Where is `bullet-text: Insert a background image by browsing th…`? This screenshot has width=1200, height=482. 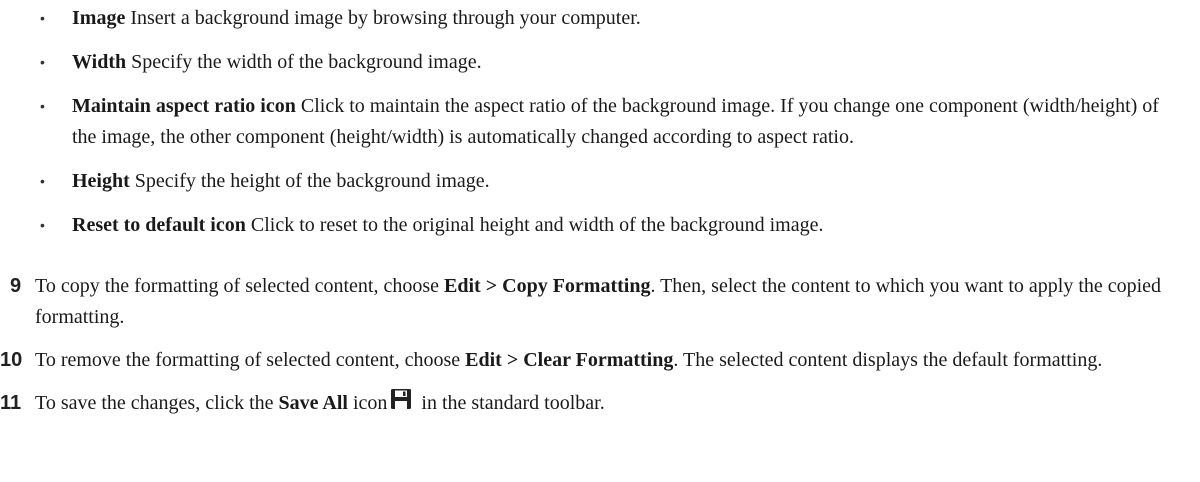
bullet-text: Insert a background image by browsing th… is located at coordinates (383, 18).